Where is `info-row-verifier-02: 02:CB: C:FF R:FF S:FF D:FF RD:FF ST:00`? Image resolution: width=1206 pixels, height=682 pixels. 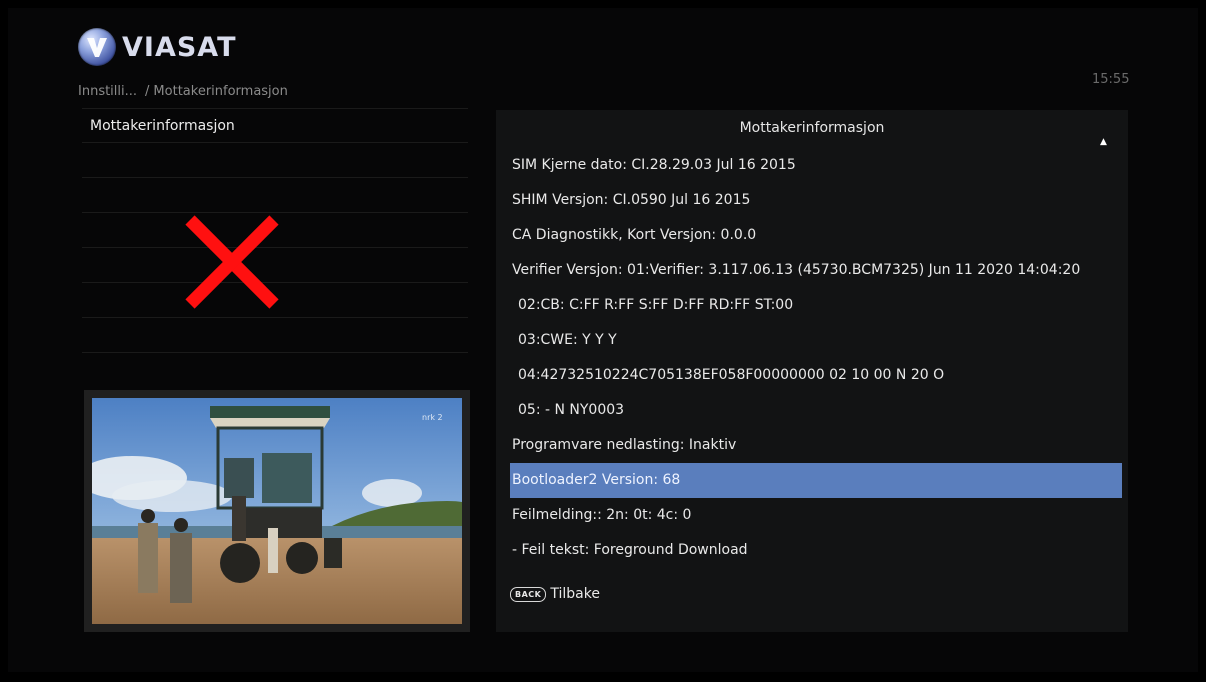 info-row-verifier-02: 02:CB: C:FF R:FF S:FF D:FF RD:FF ST:00 is located at coordinates (816, 305).